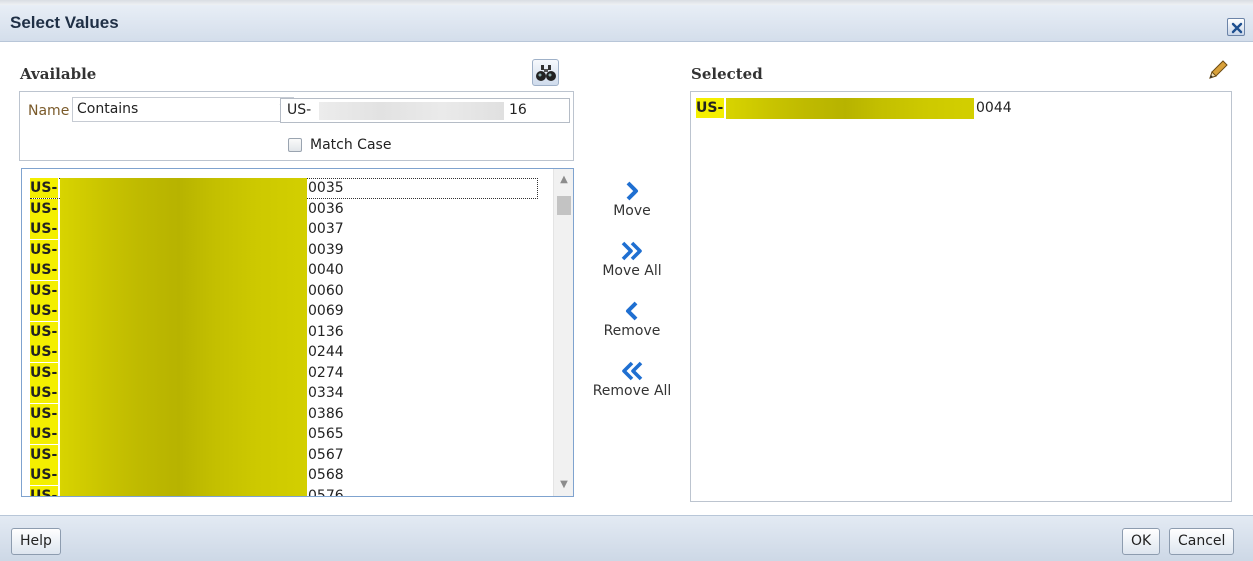  I want to click on list-item: US- 0039, so click(285, 249).